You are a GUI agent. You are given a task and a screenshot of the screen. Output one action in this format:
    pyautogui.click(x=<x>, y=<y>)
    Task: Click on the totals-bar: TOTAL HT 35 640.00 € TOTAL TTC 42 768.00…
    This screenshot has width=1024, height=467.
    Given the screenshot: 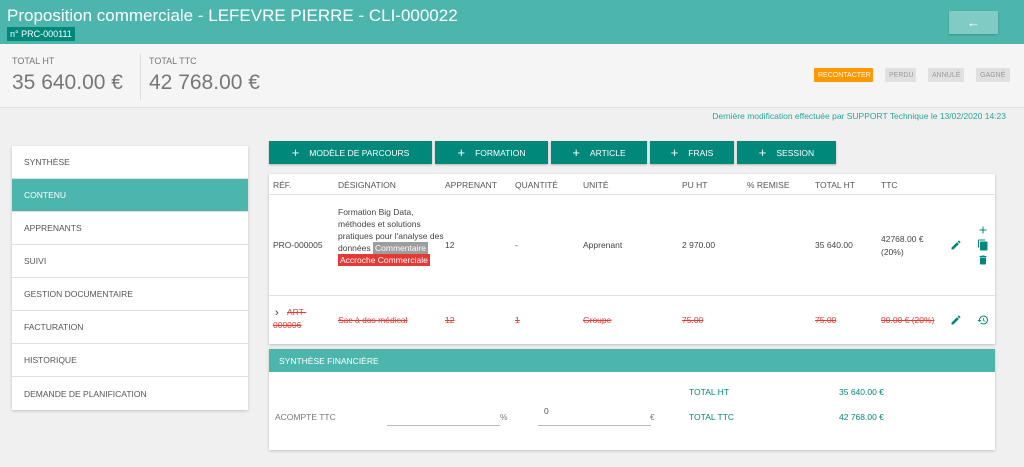 What is the action you would take?
    pyautogui.click(x=512, y=76)
    